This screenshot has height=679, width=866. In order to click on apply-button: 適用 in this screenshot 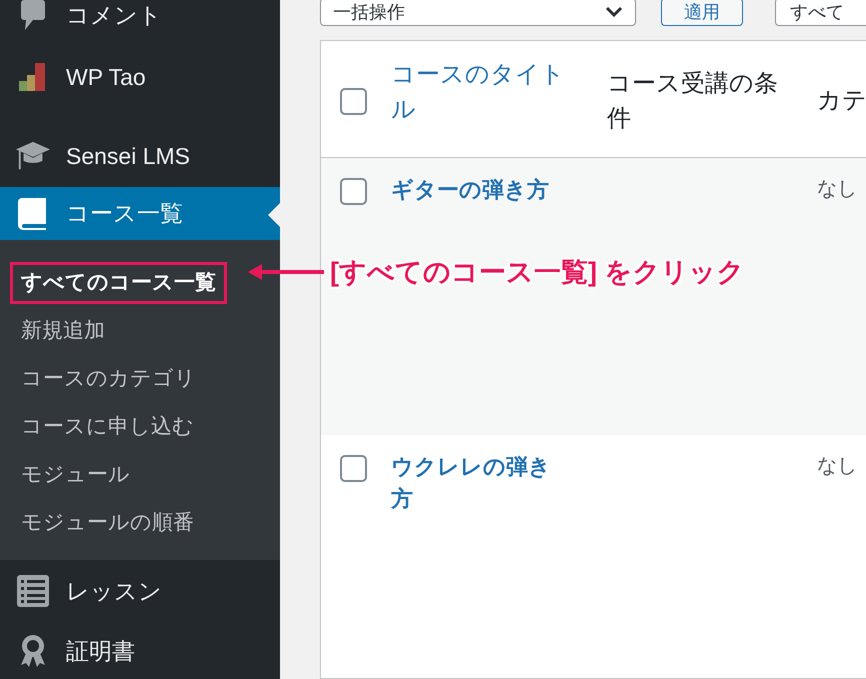, I will do `click(702, 13)`.